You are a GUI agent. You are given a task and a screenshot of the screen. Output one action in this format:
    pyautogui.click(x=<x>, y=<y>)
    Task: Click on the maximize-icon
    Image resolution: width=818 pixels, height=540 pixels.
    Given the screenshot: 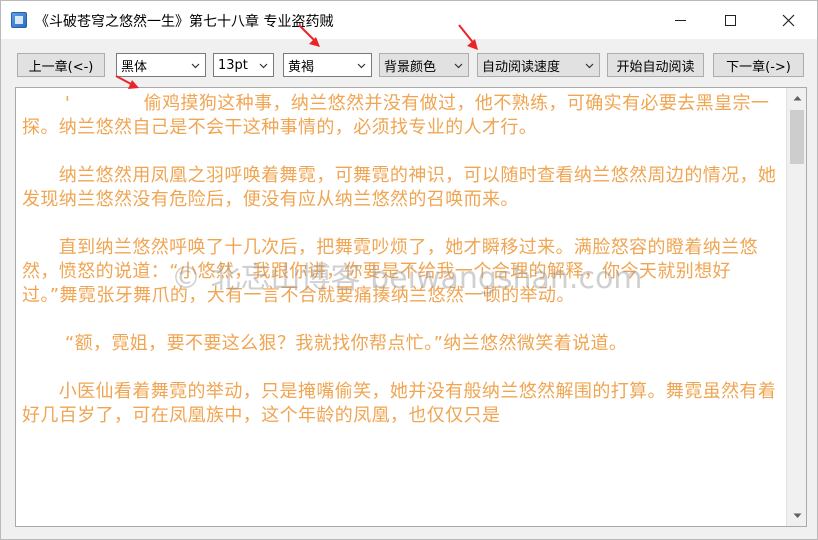 What is the action you would take?
    pyautogui.click(x=730, y=20)
    